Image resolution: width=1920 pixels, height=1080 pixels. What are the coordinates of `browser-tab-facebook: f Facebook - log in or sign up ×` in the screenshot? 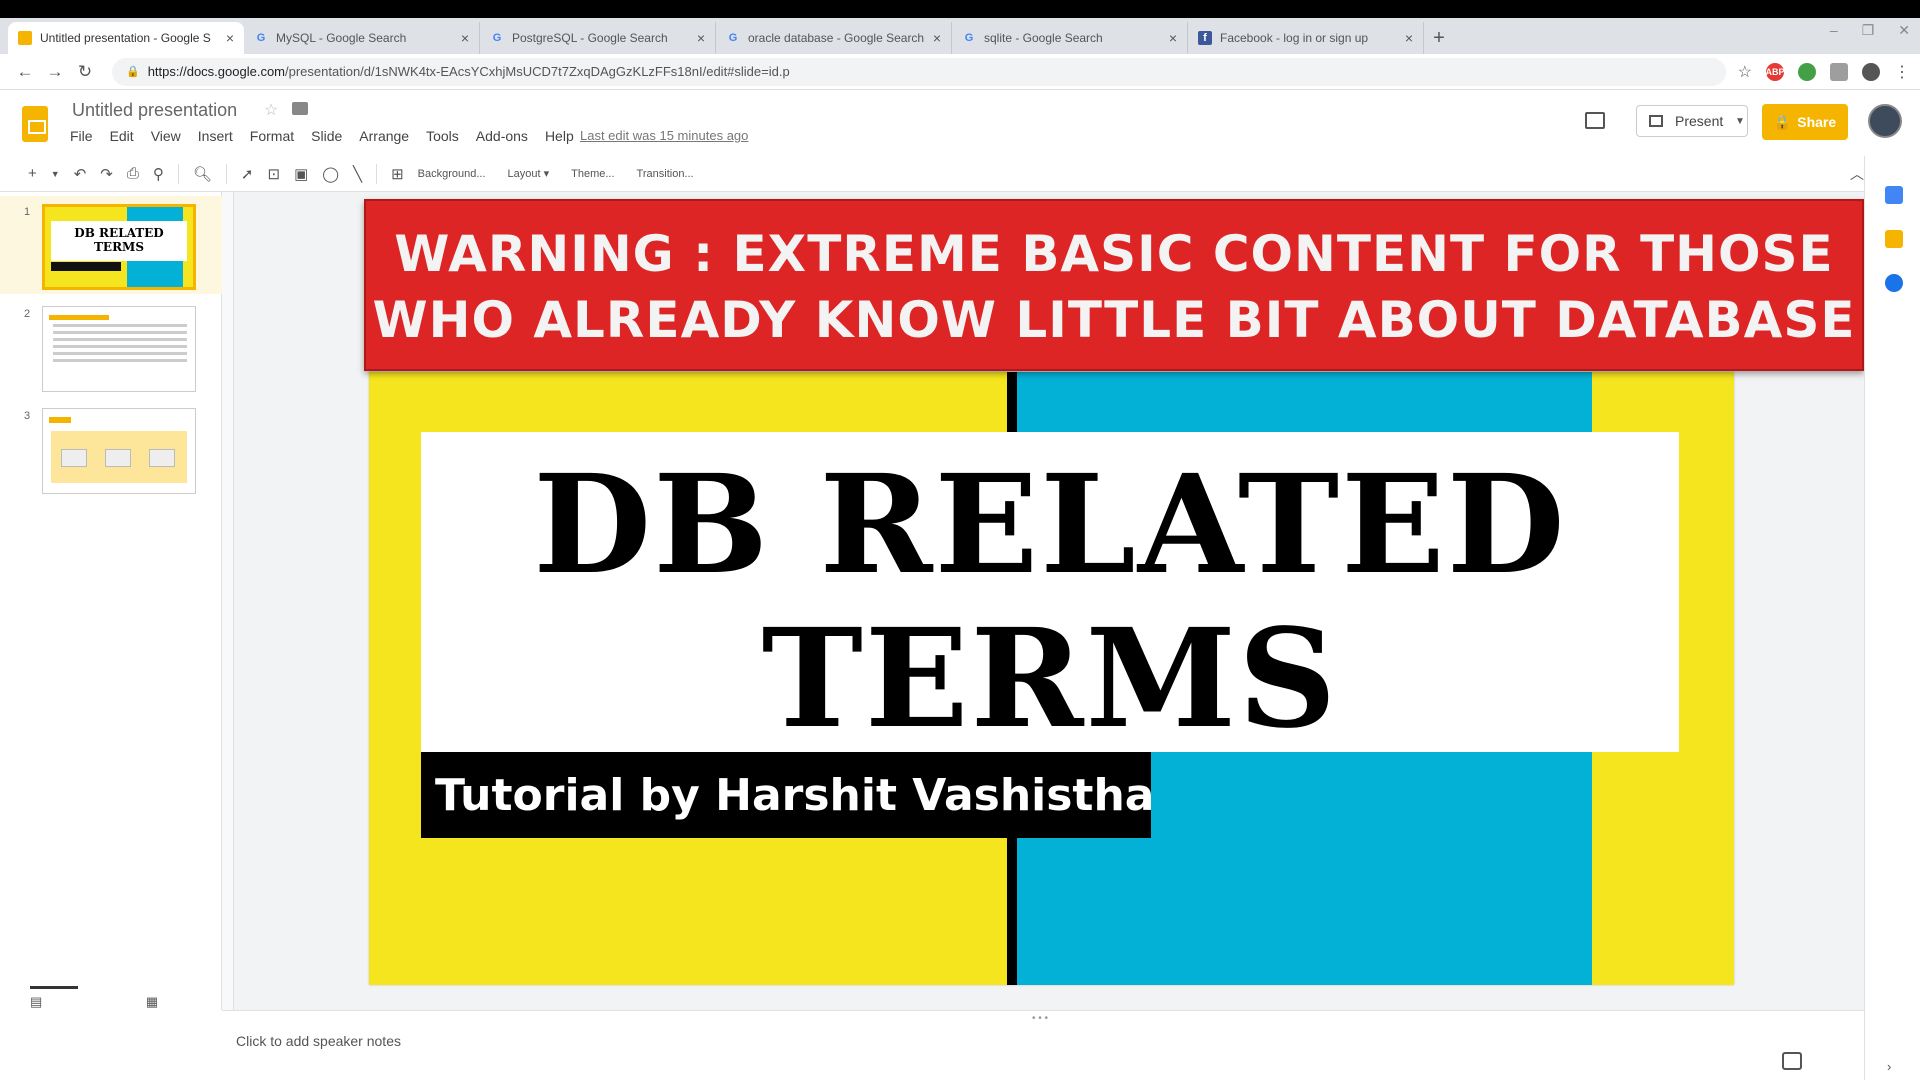 It's located at (1306, 38).